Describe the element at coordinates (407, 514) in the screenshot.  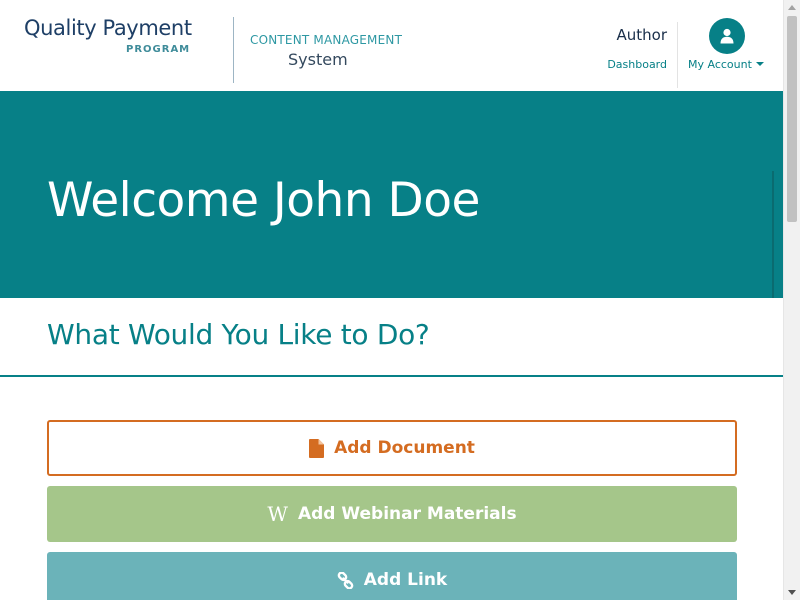
I see `add-webinar-materials-label: Add Webinar Materials` at that location.